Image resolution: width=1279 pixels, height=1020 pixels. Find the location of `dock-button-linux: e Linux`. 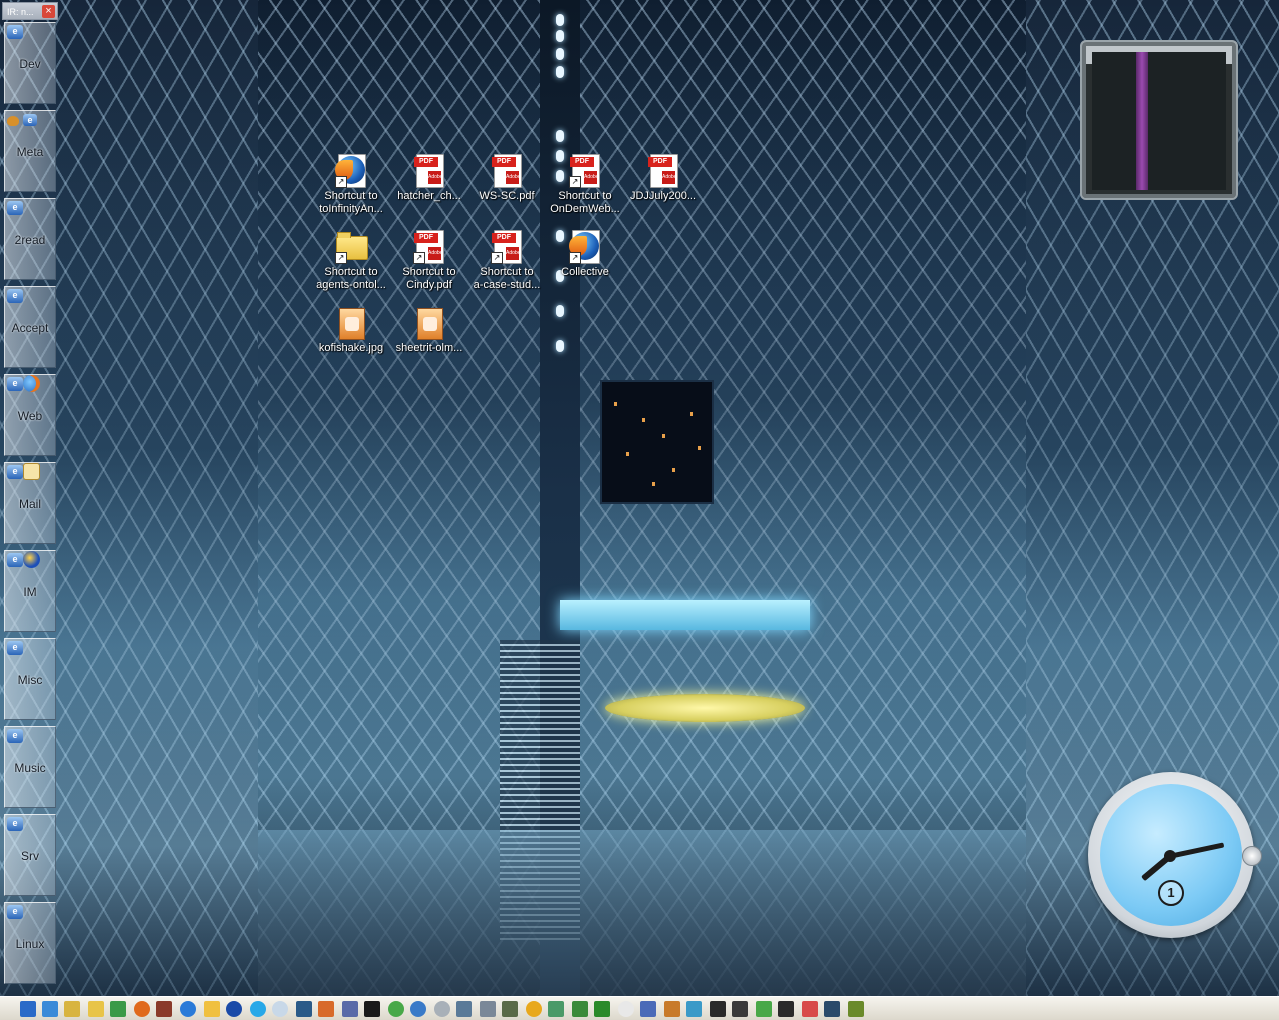

dock-button-linux: e Linux is located at coordinates (30, 943).